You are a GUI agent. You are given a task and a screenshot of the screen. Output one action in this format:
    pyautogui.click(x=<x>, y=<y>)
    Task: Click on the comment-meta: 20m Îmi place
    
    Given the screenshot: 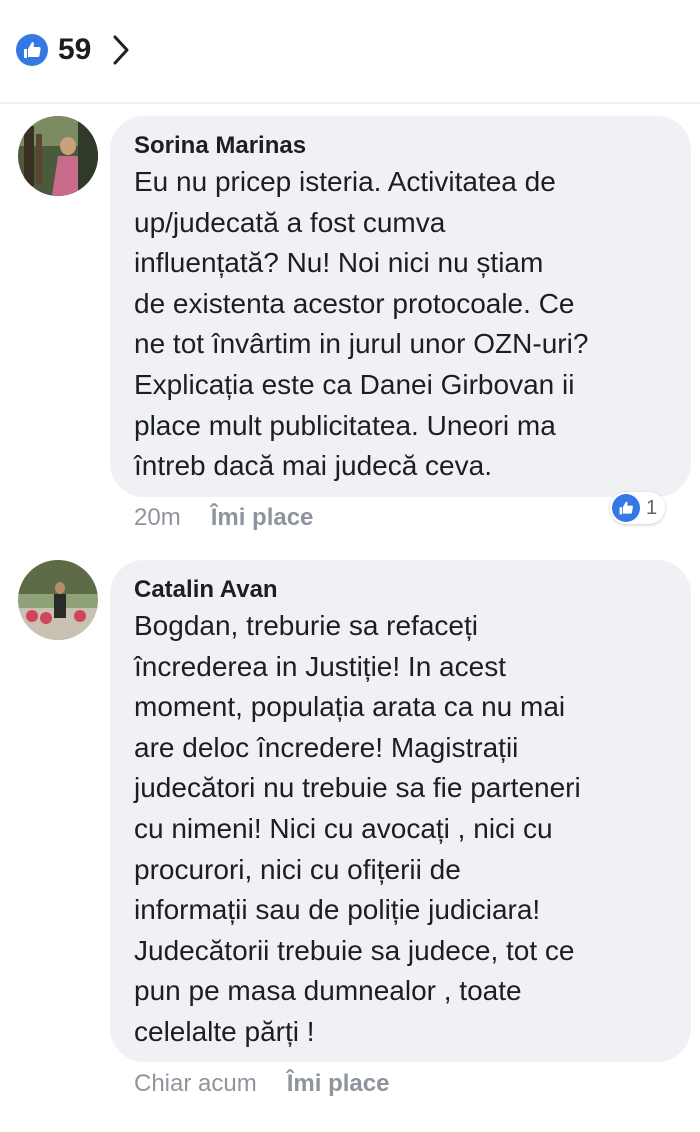 What is the action you would take?
    pyautogui.click(x=223, y=518)
    